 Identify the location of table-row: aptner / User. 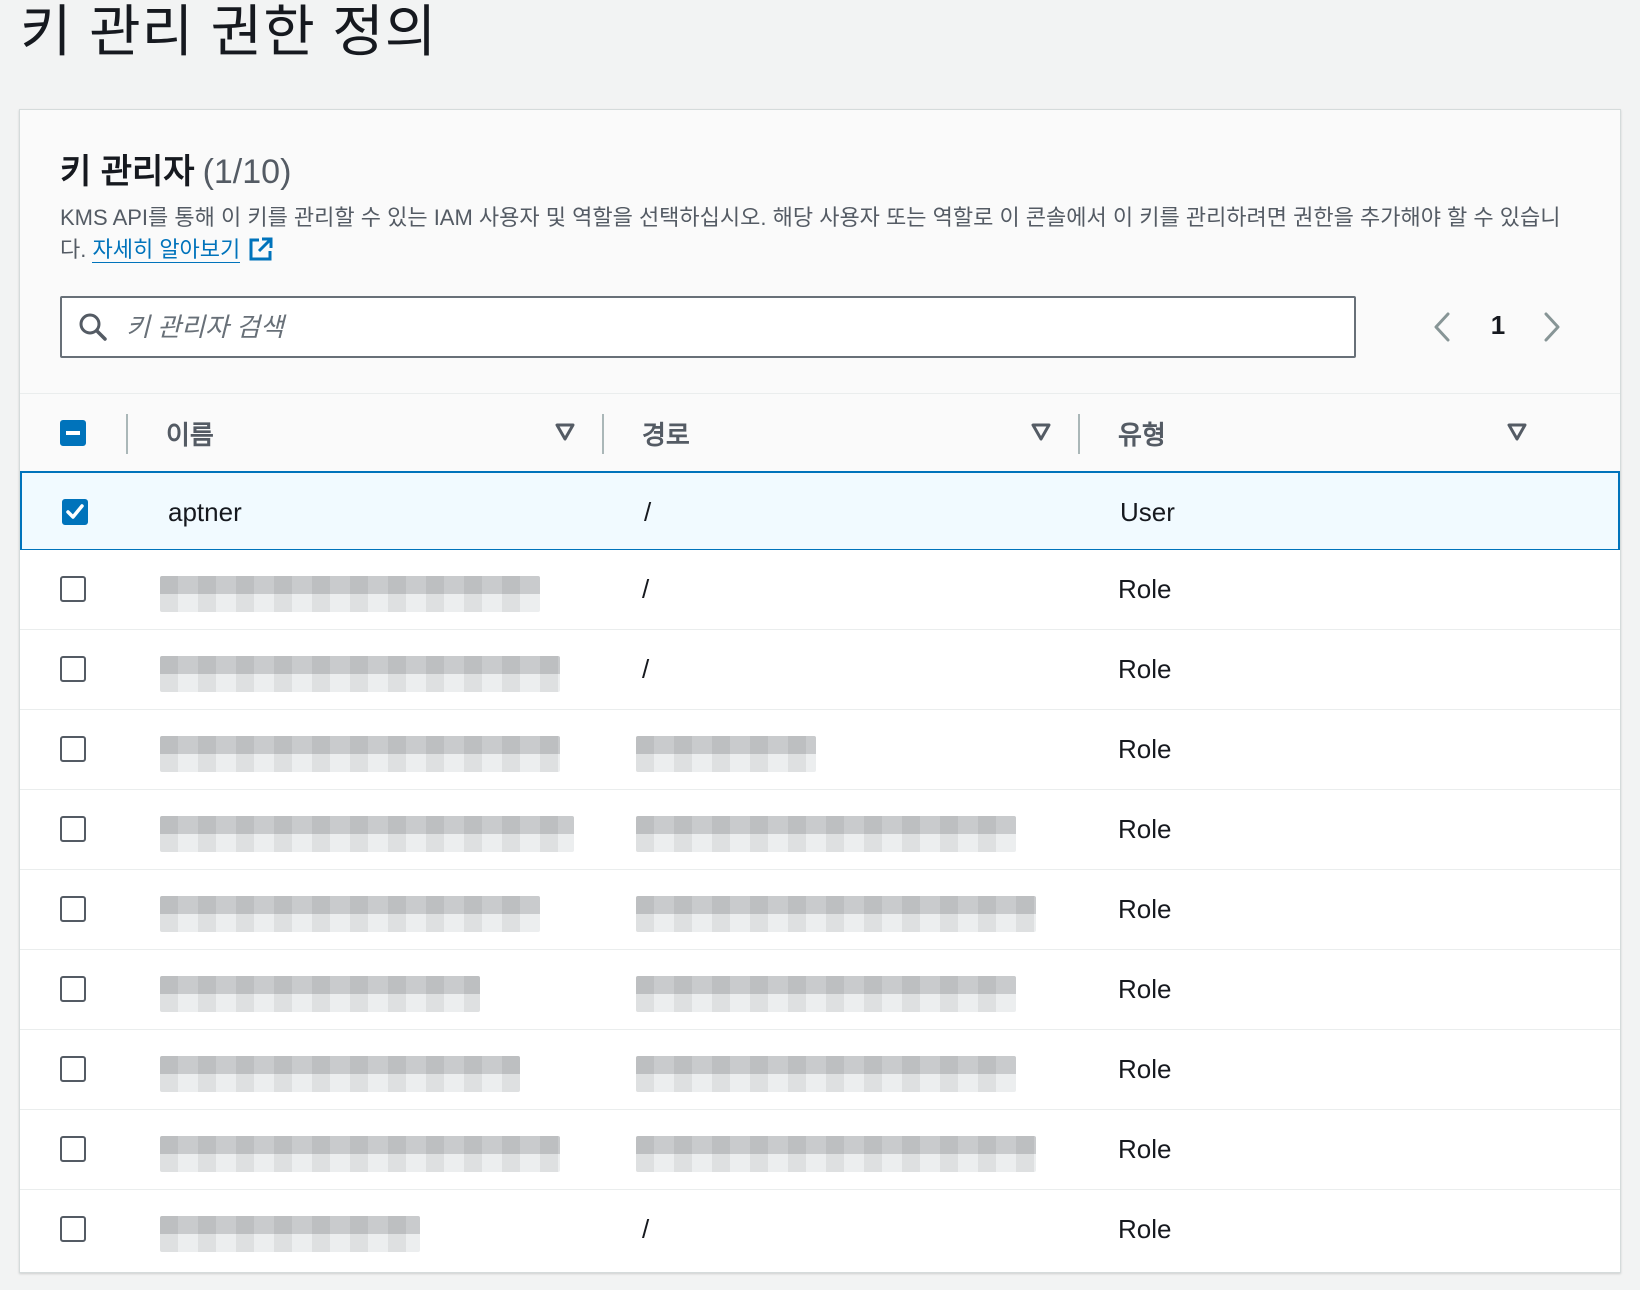
(820, 511).